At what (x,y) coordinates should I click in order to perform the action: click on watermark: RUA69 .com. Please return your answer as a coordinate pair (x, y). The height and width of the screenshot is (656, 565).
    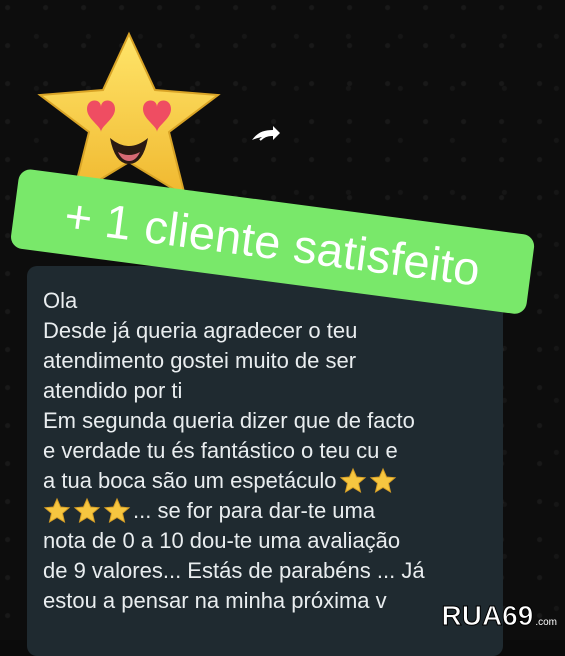
    Looking at the image, I should click on (499, 615).